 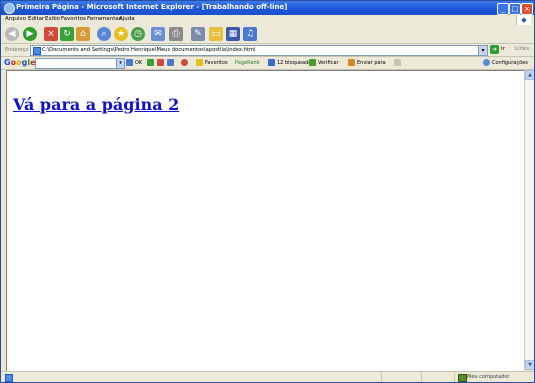 What do you see at coordinates (267, 34) in the screenshot?
I see `standard-toolbar: ◀ ▶ × ↻ ⌂ ⌕ ★ ◷ ✉ ⎙ ✎ ▭ ▦ ♫` at bounding box center [267, 34].